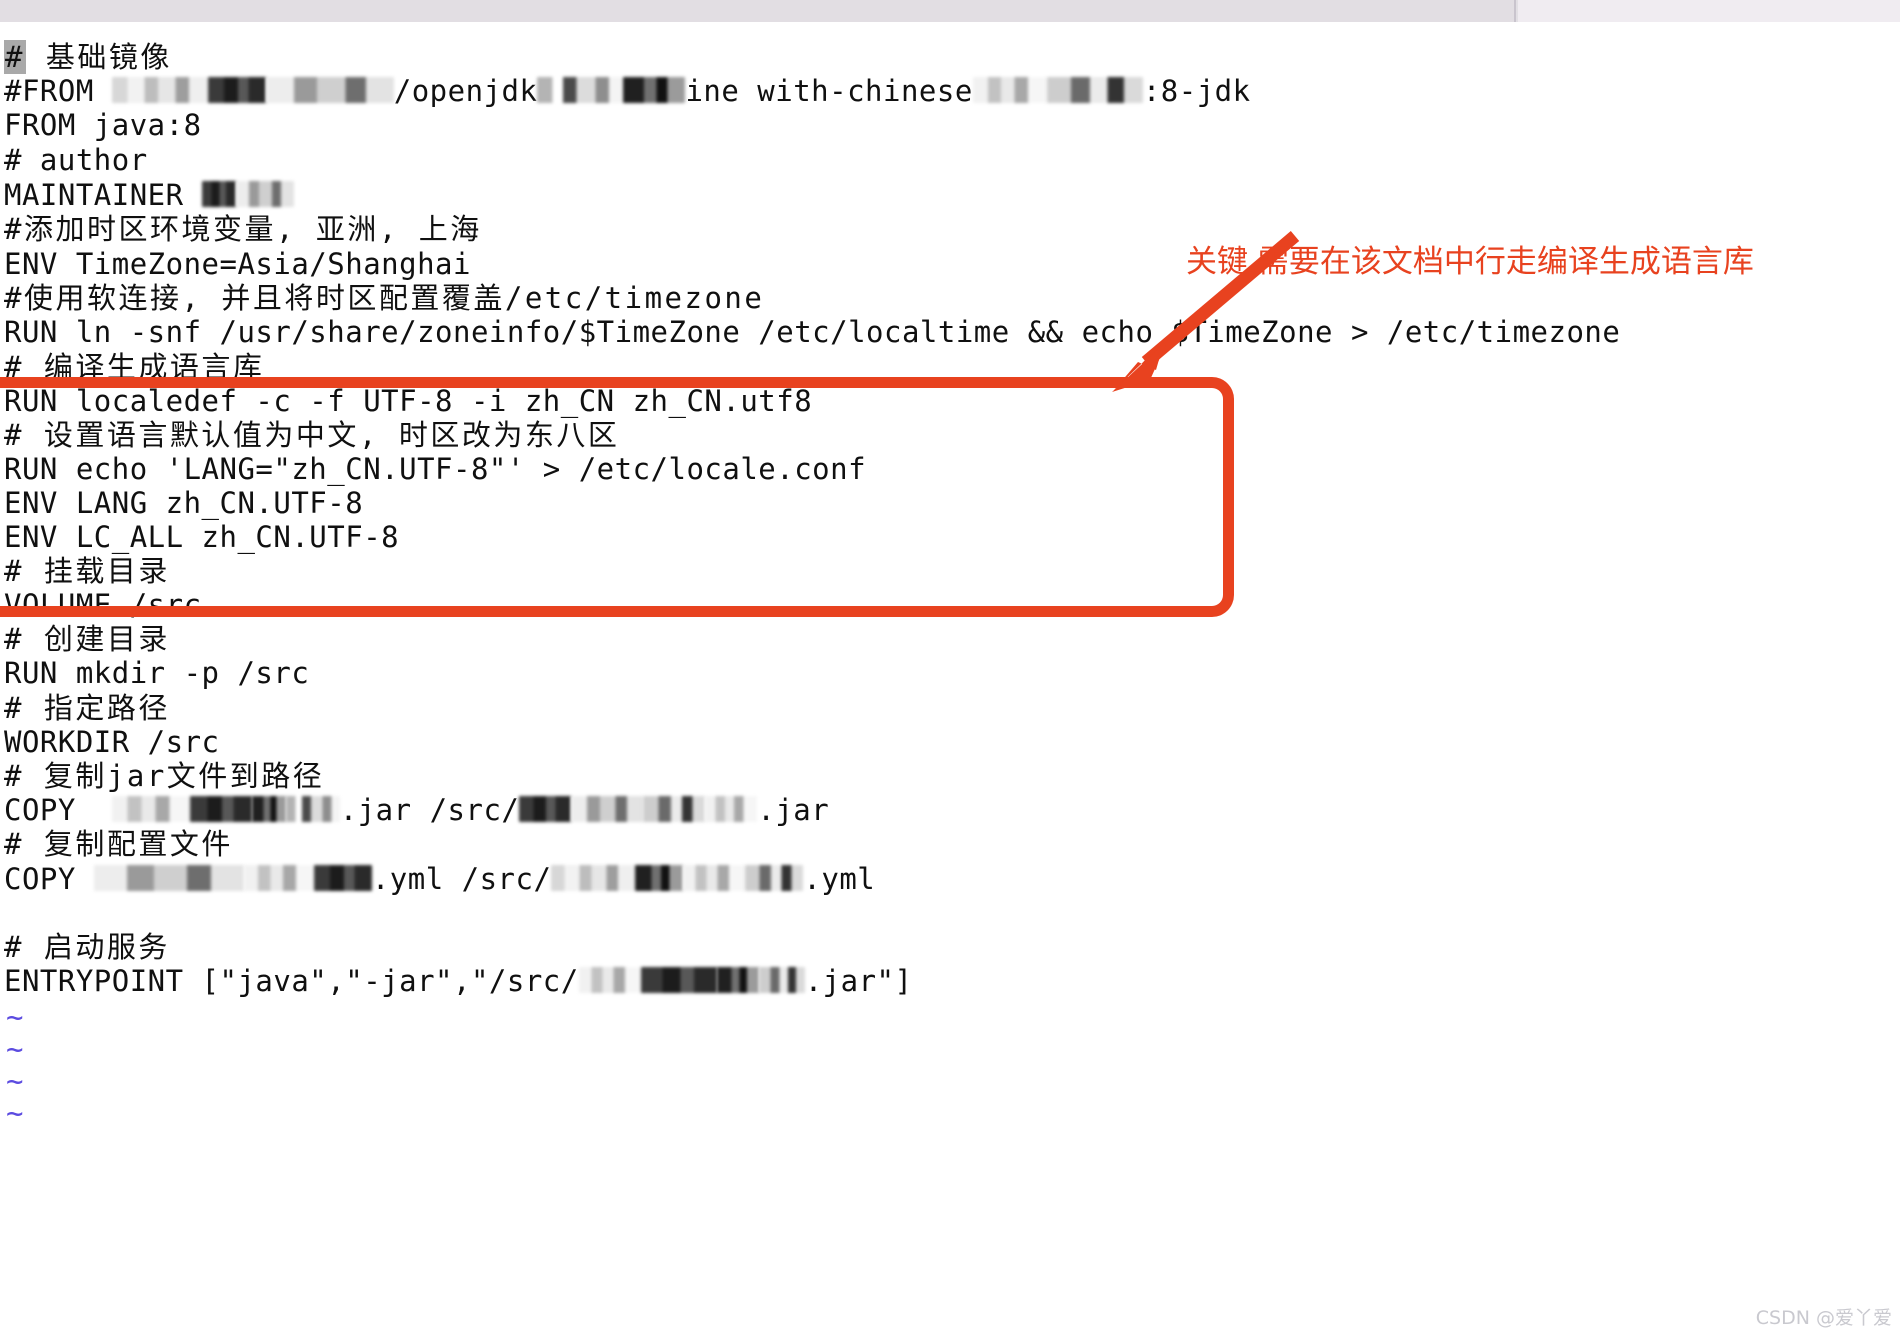  Describe the element at coordinates (184, 503) in the screenshot. I see `code-line: ENV LANG zh_CN.UTF-8` at that location.